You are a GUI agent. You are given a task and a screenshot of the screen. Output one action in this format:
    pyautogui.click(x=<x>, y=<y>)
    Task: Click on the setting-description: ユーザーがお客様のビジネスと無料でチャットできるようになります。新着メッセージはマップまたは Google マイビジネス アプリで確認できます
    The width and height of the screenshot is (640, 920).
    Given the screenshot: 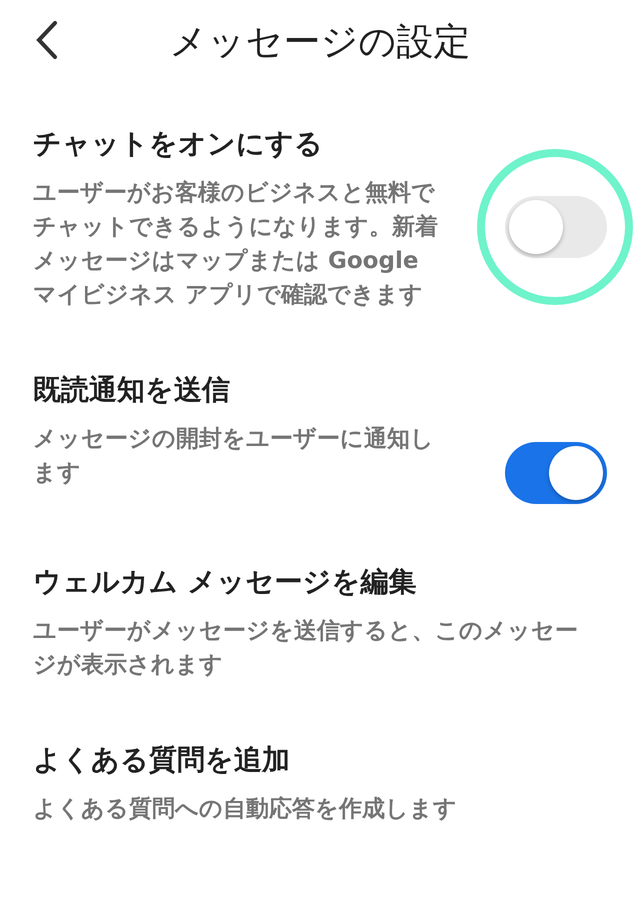 What is the action you would take?
    pyautogui.click(x=236, y=244)
    